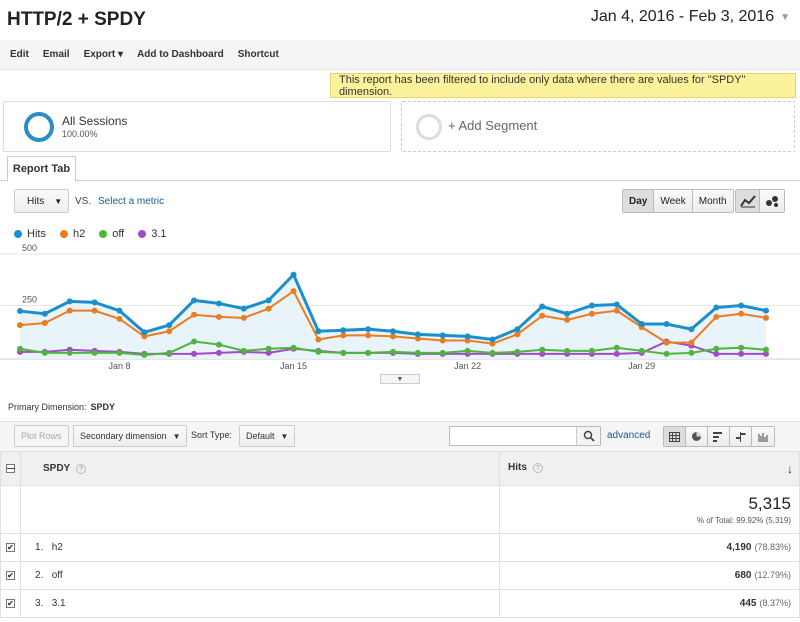  I want to click on select-metric-link: Select a metric, so click(131, 201).